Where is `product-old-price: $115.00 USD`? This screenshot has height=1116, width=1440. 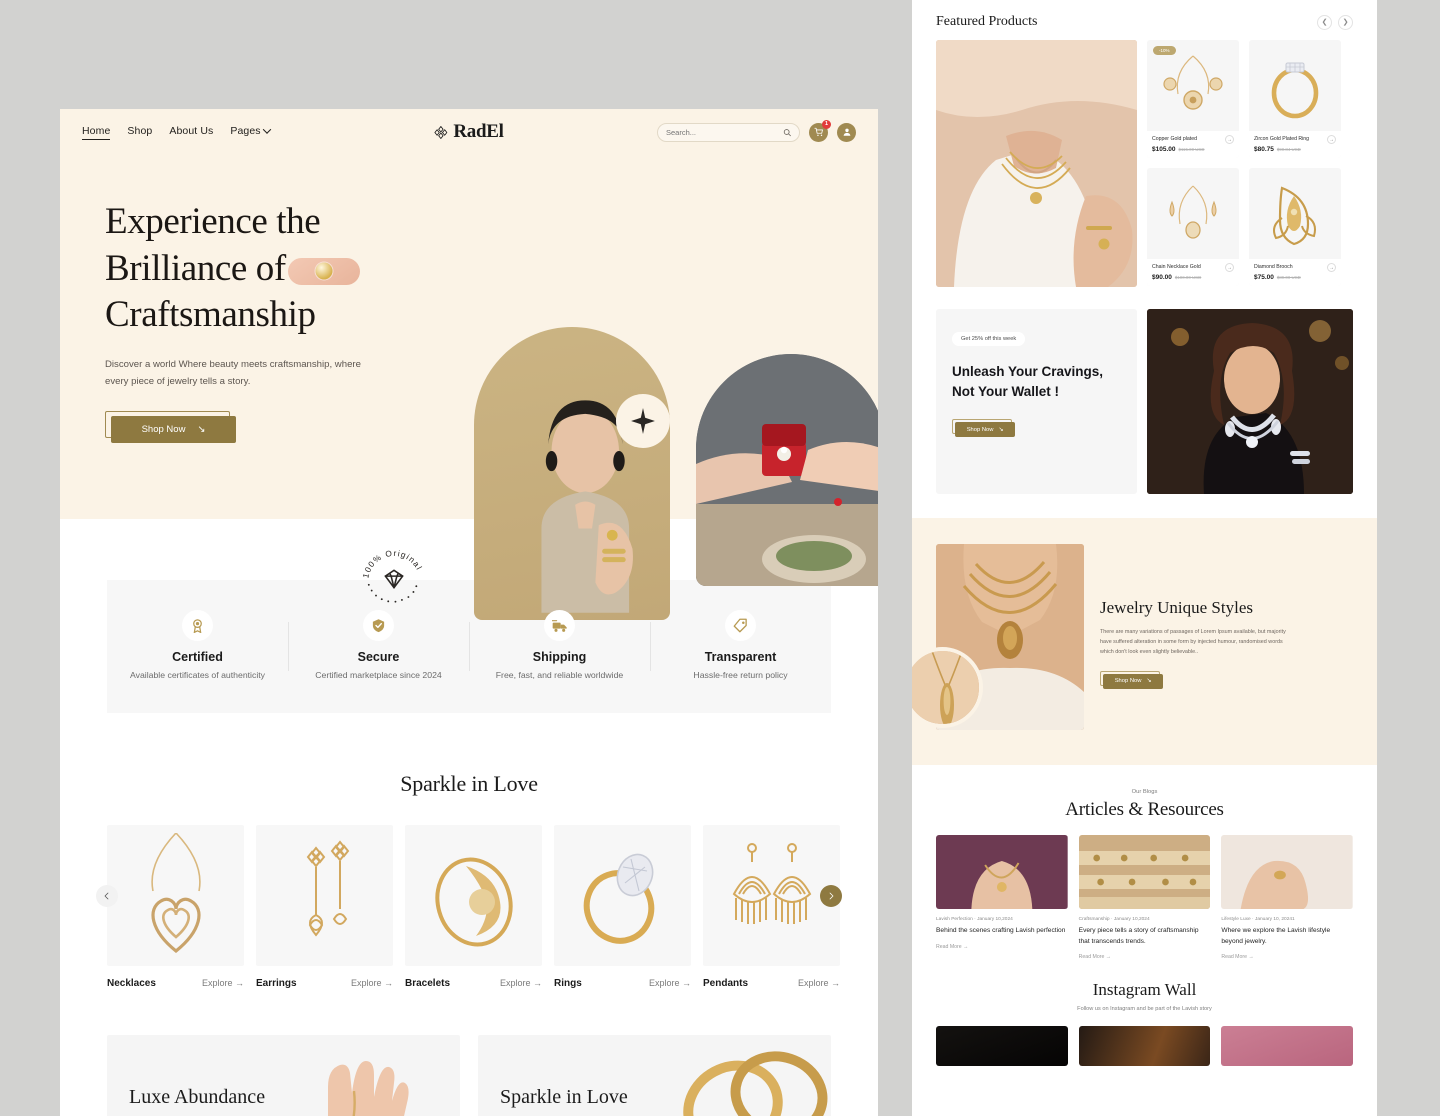 product-old-price: $115.00 USD is located at coordinates (1191, 149).